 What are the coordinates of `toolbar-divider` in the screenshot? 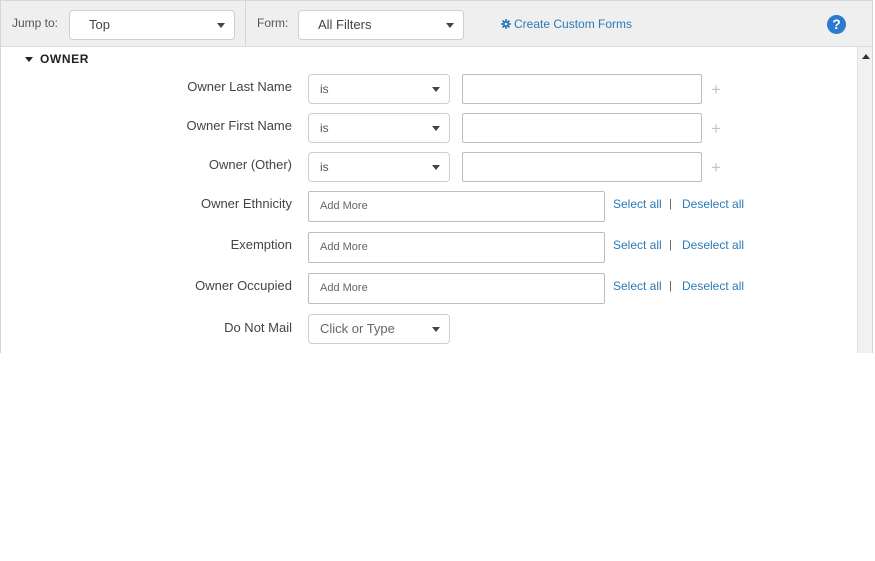 It's located at (245, 24).